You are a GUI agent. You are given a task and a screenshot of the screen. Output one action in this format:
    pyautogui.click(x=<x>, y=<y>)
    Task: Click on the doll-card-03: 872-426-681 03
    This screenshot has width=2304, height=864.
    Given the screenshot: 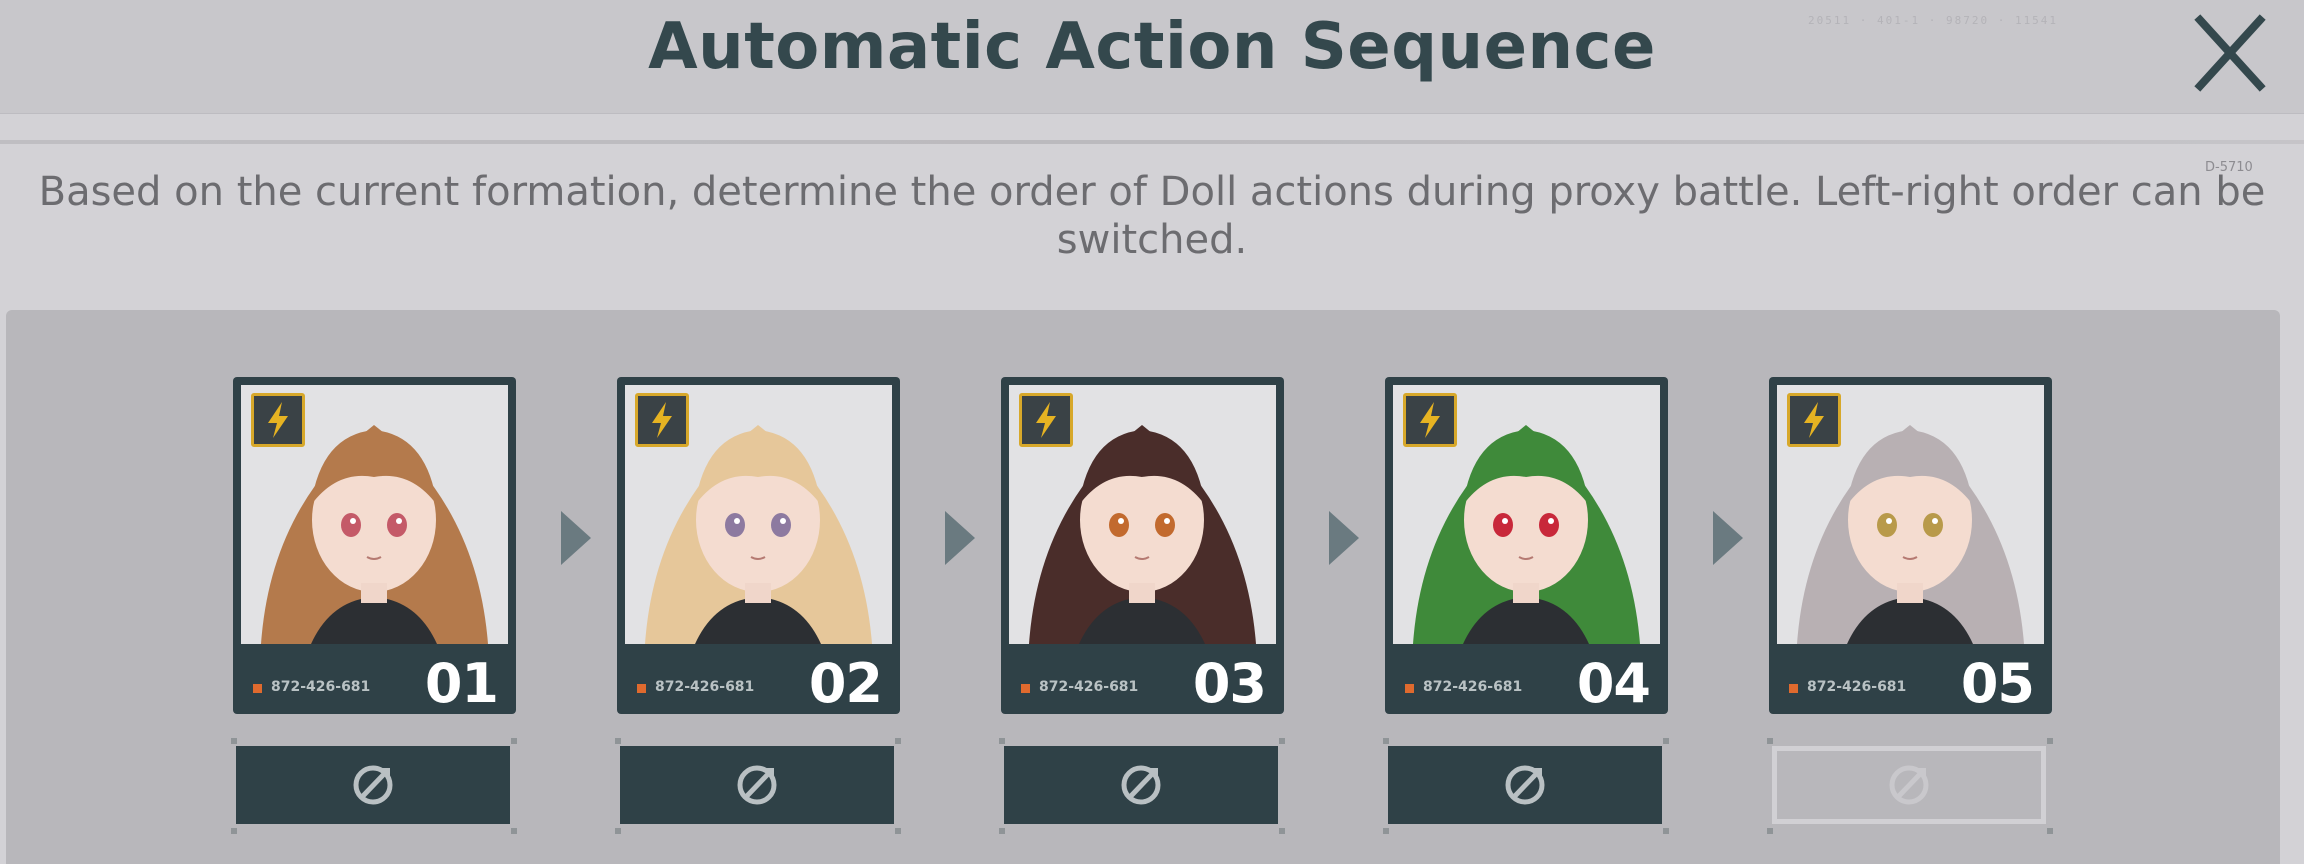 What is the action you would take?
    pyautogui.click(x=1142, y=546)
    